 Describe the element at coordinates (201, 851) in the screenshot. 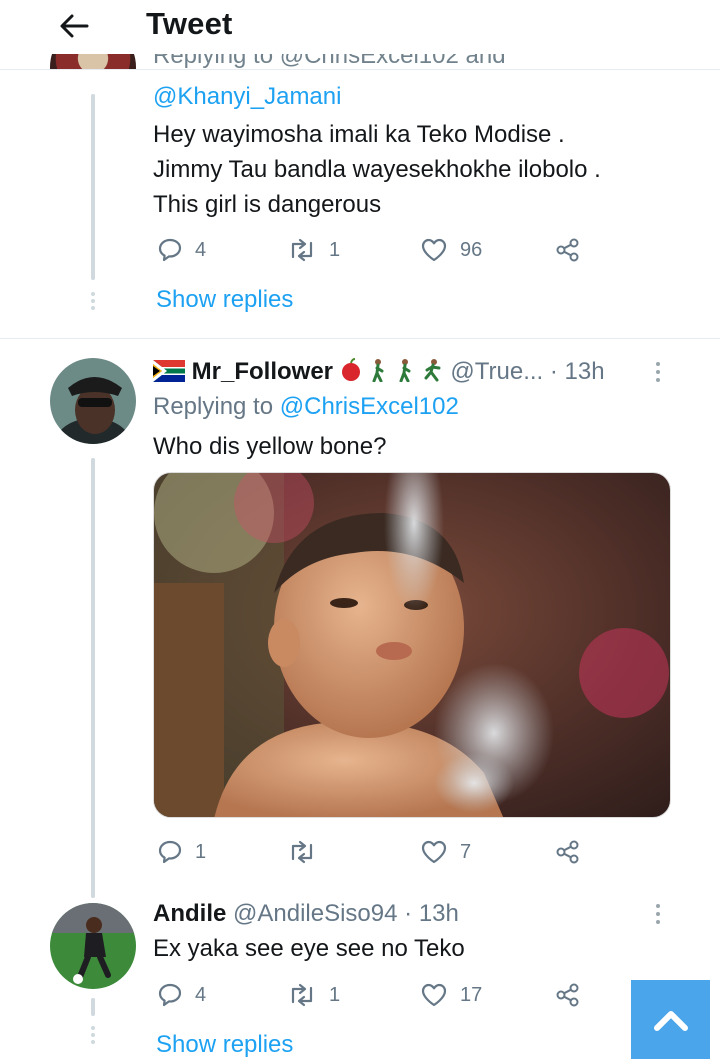

I see `reply-count: 1` at that location.